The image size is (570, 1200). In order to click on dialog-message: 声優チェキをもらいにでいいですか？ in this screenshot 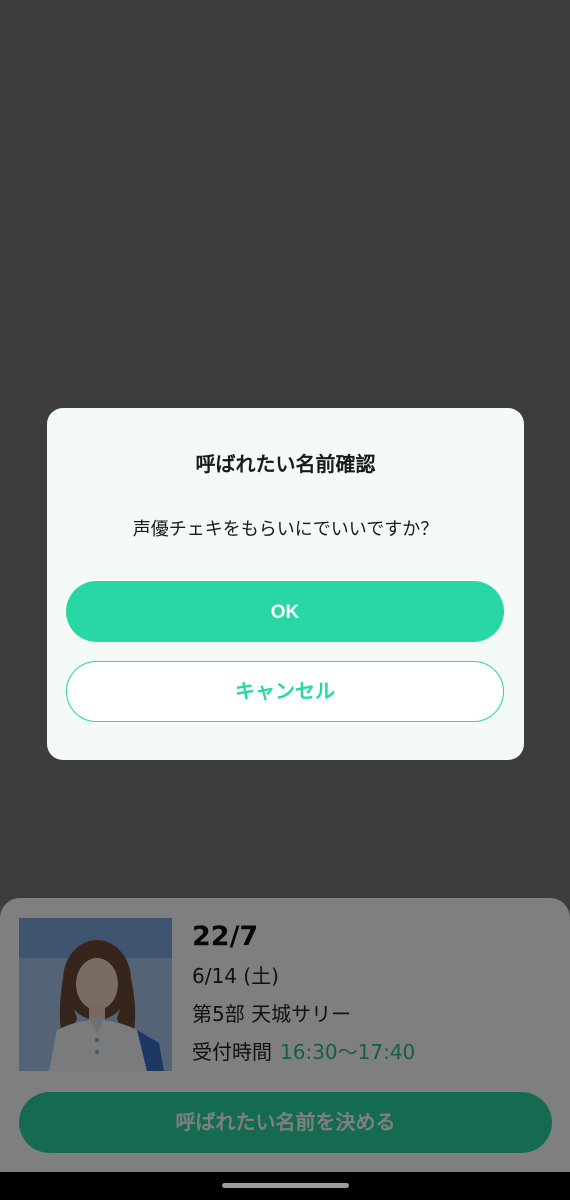, I will do `click(285, 529)`.